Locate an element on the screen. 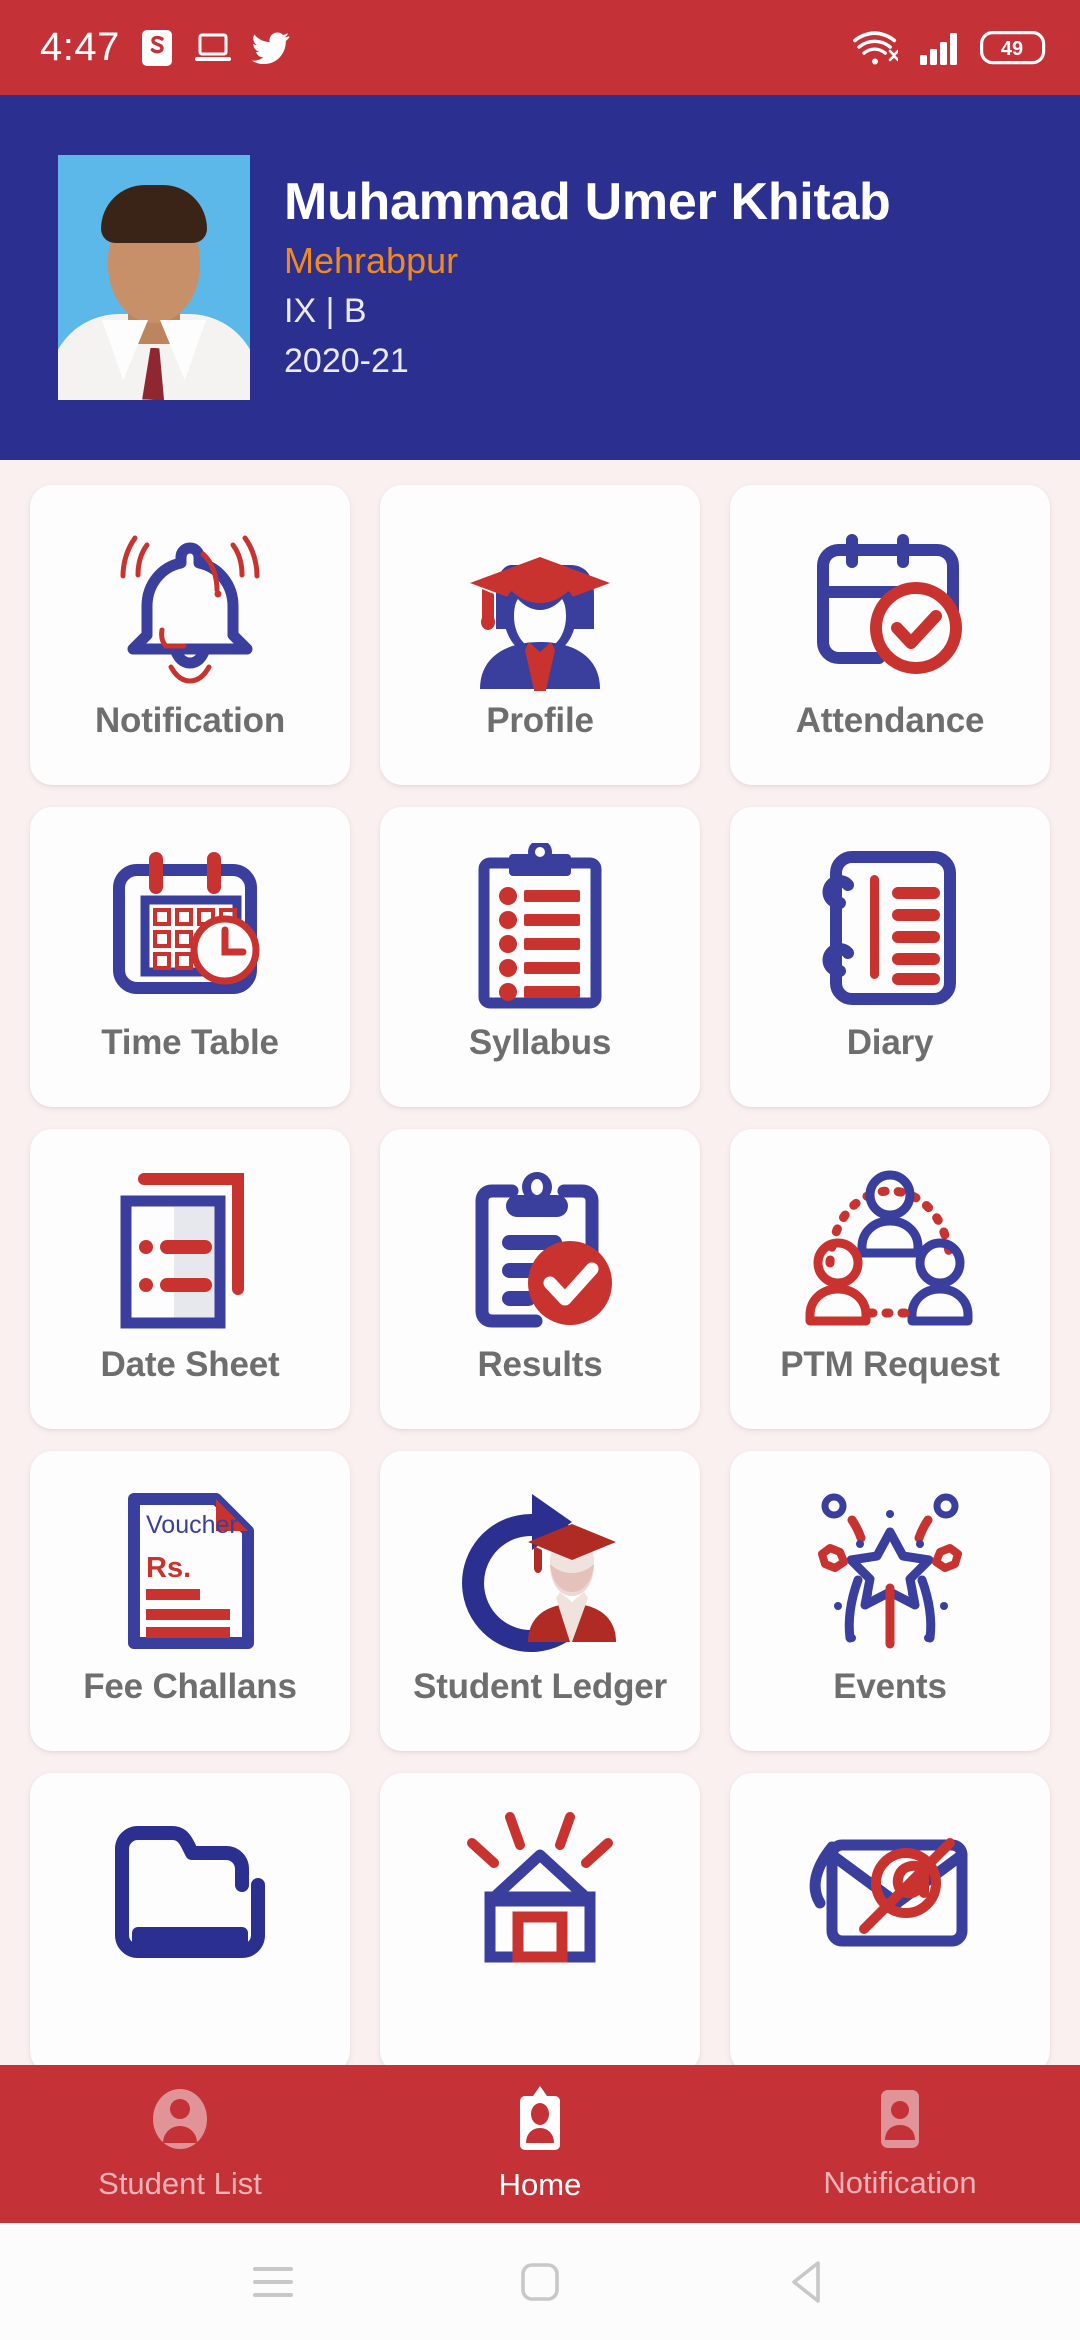  twitter-icon is located at coordinates (270, 48).